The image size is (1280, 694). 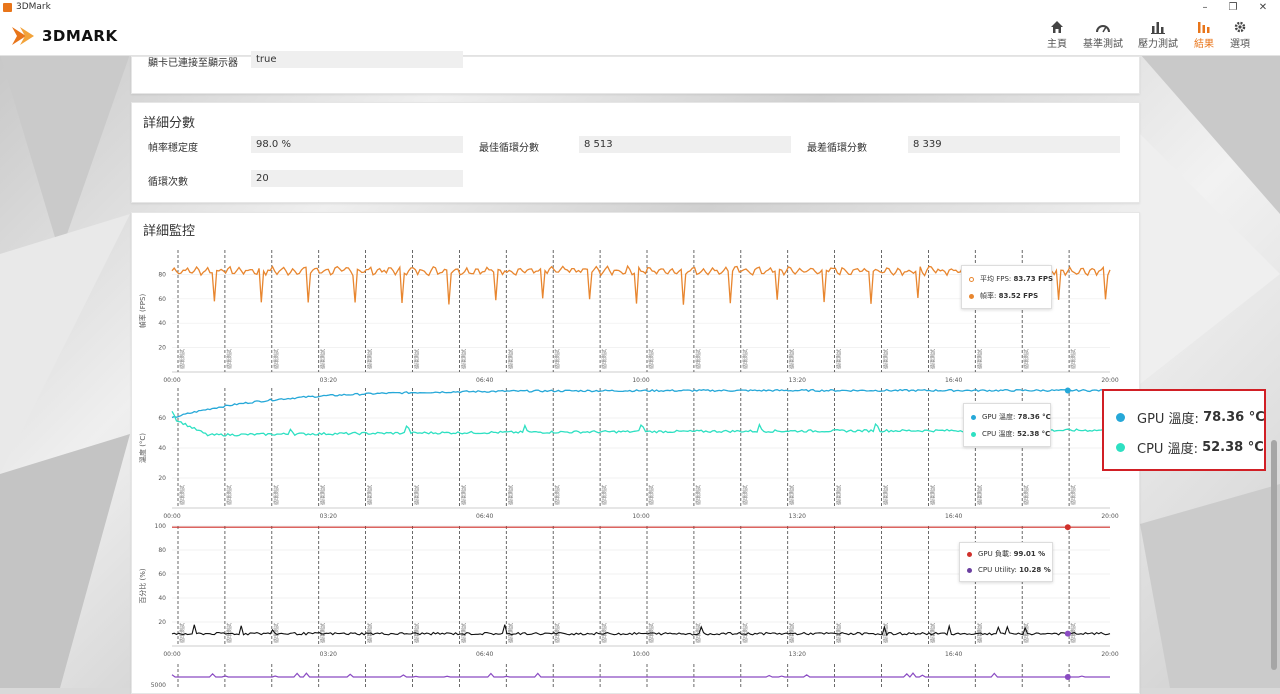 I want to click on page-scrollbar, so click(x=1274, y=372).